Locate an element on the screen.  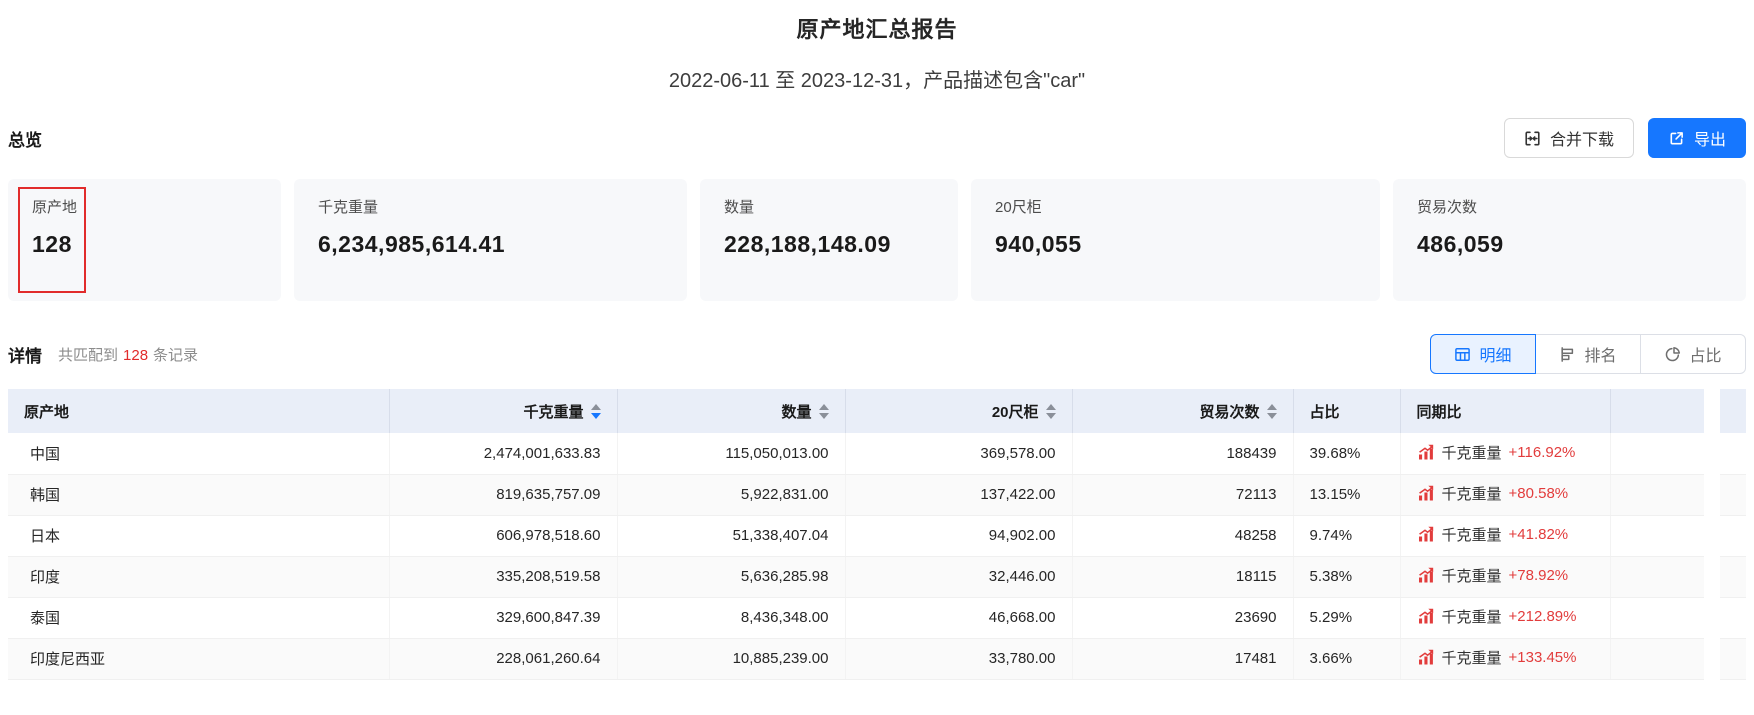
view-tab-group: 明细 排名 占比 is located at coordinates (1588, 354).